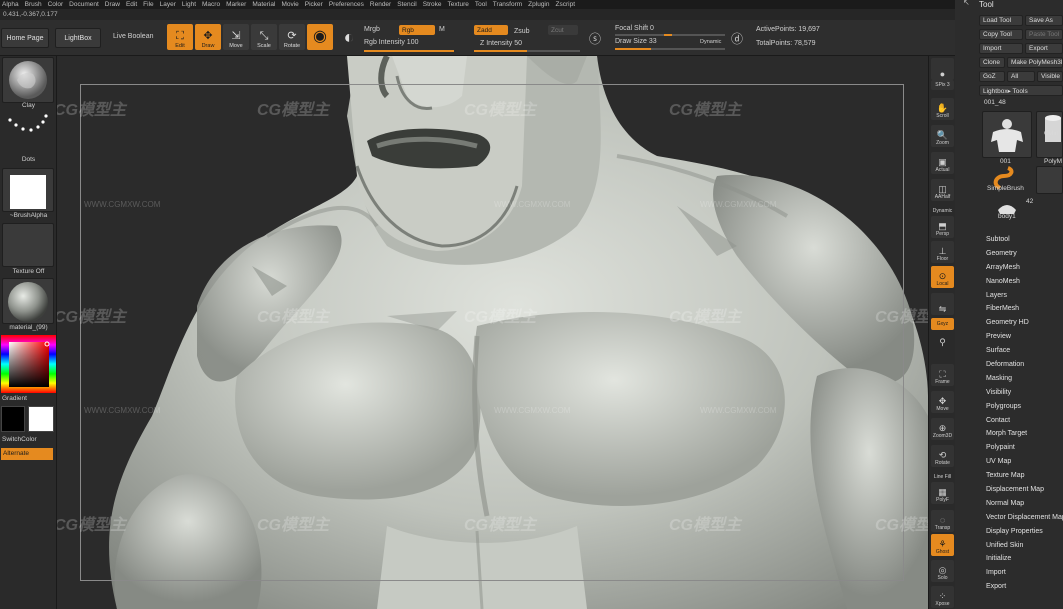 This screenshot has height=609, width=1063. I want to click on material-toggle-button: ◐, so click(349, 37).